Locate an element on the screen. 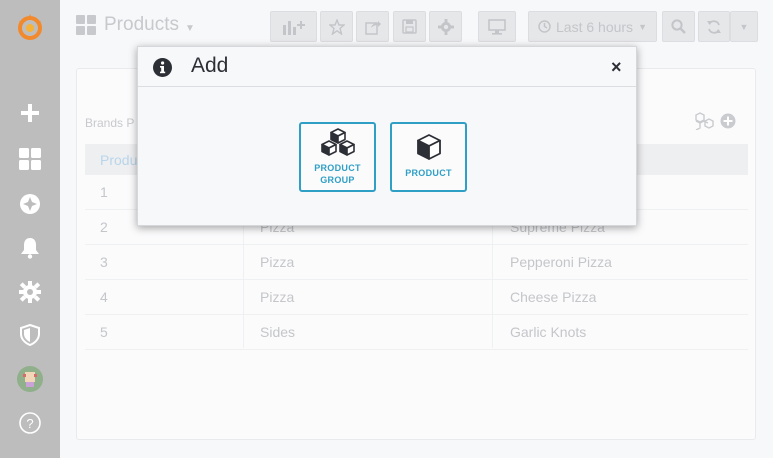 The width and height of the screenshot is (773, 458). tile-label: PRODUCT is located at coordinates (428, 173).